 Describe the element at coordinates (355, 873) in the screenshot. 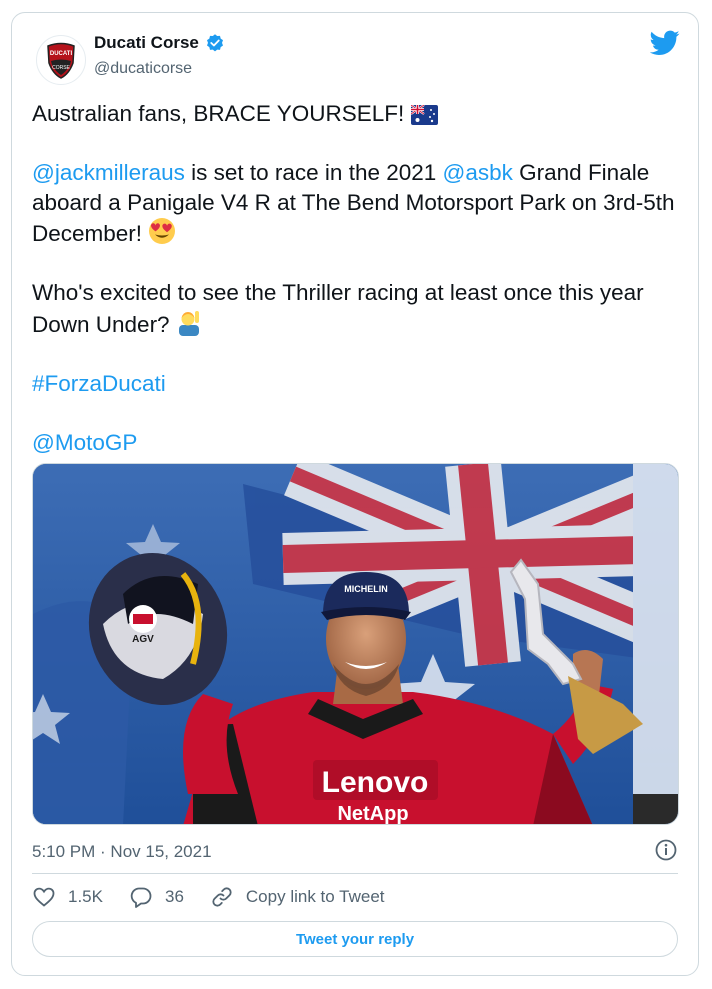

I see `action-divider` at that location.